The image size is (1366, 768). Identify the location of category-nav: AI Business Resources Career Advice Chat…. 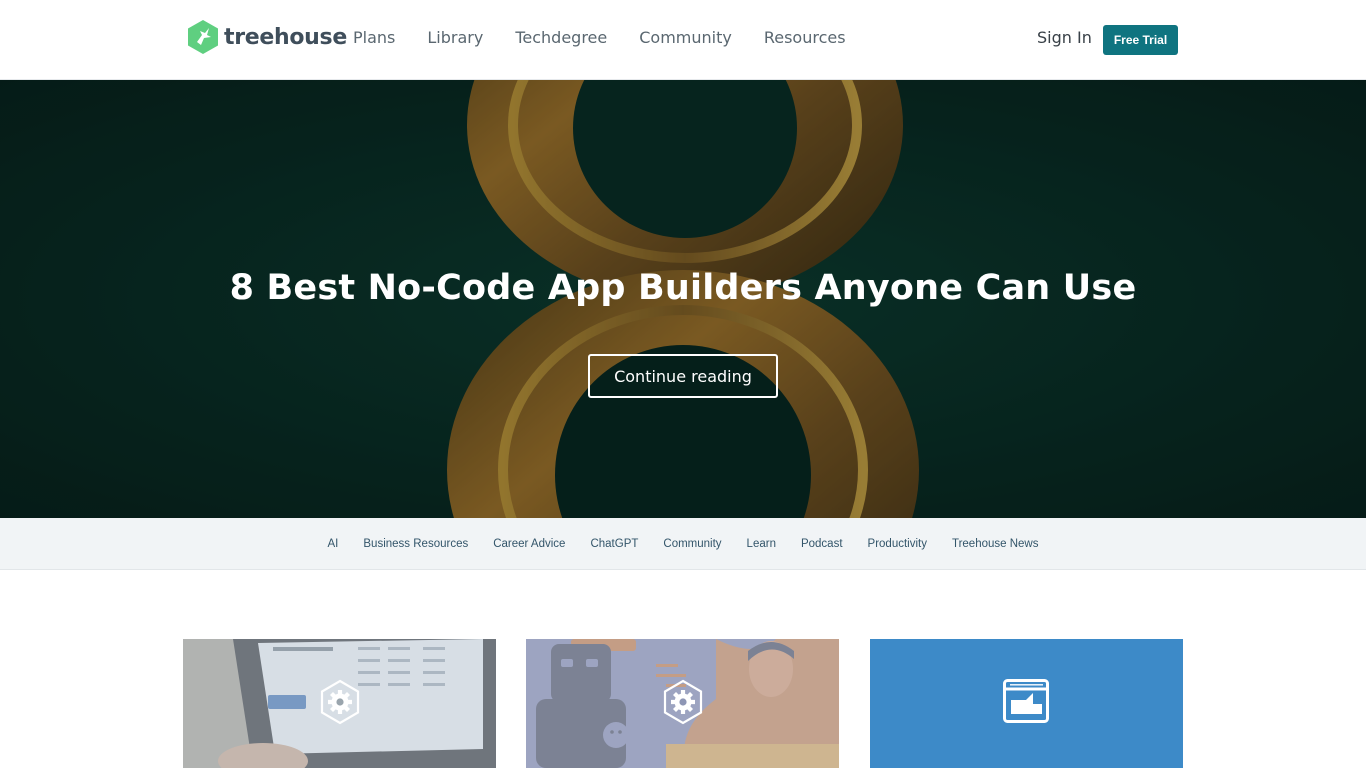
(683, 544).